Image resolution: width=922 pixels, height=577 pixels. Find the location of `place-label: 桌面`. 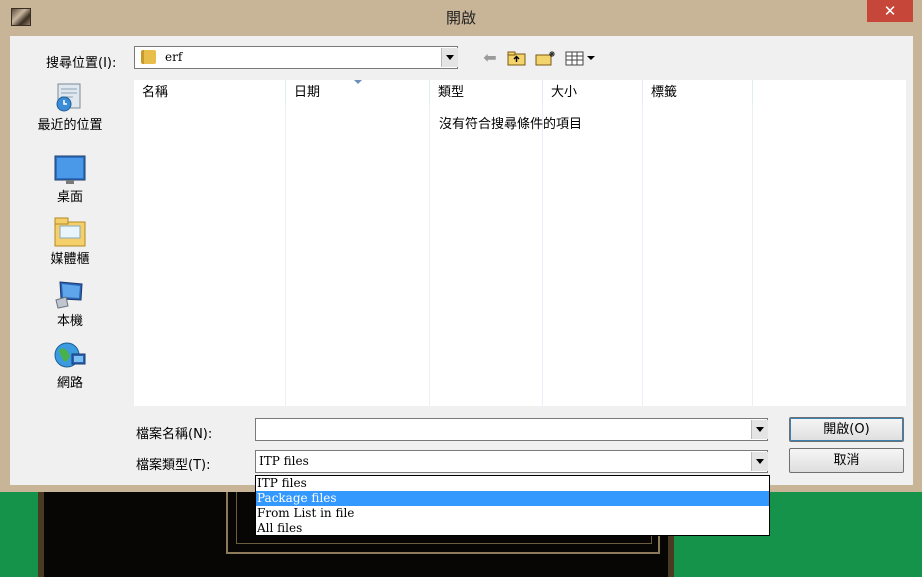

place-label: 桌面 is located at coordinates (69, 197).